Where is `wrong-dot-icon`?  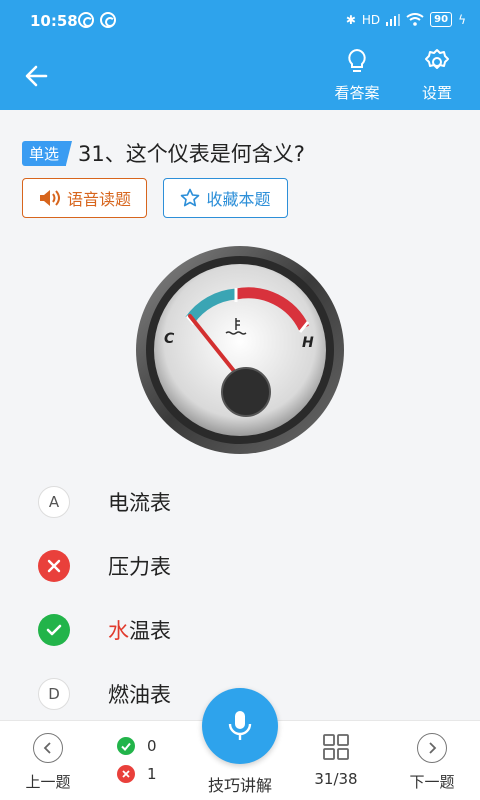
wrong-dot-icon is located at coordinates (126, 774).